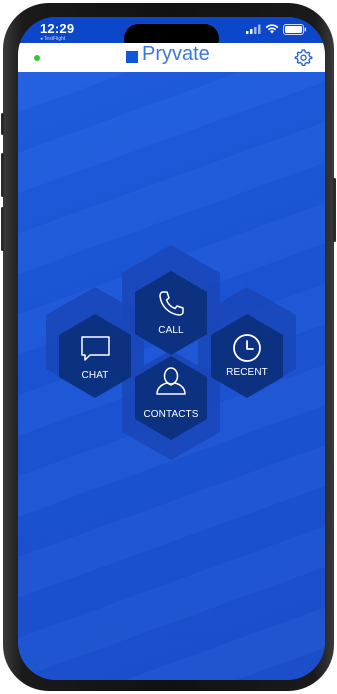 The height and width of the screenshot is (694, 337). I want to click on app-logo: Pryvate, so click(168, 54).